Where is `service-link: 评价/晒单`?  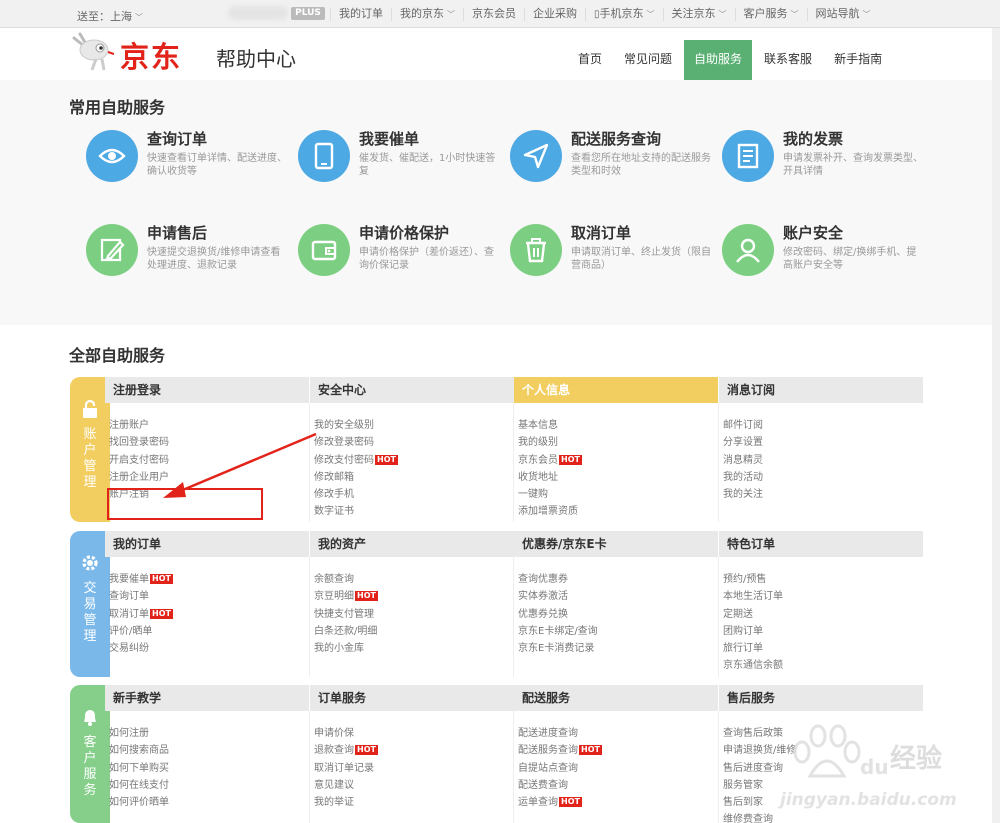
service-link: 评价/晒单 is located at coordinates (209, 631).